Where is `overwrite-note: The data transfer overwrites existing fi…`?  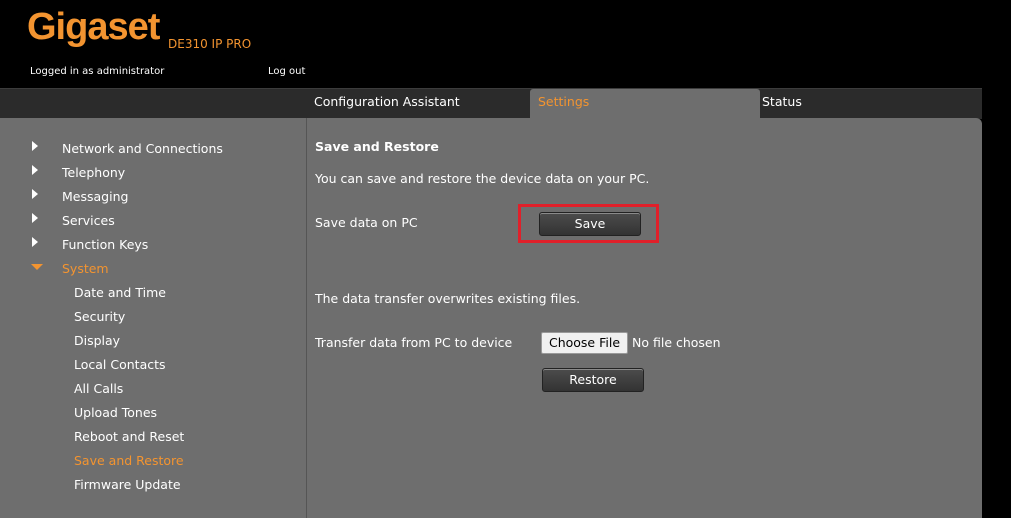 overwrite-note: The data transfer overwrites existing fi… is located at coordinates (448, 298).